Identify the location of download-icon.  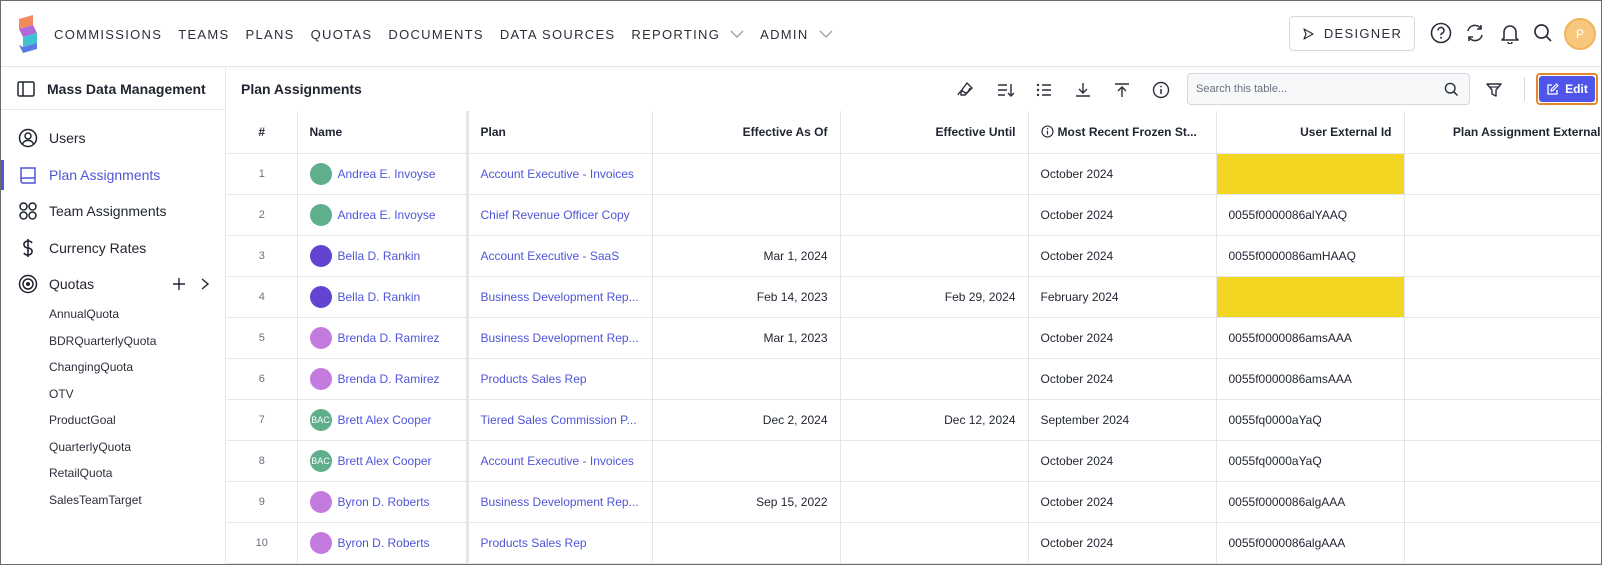
(1083, 90).